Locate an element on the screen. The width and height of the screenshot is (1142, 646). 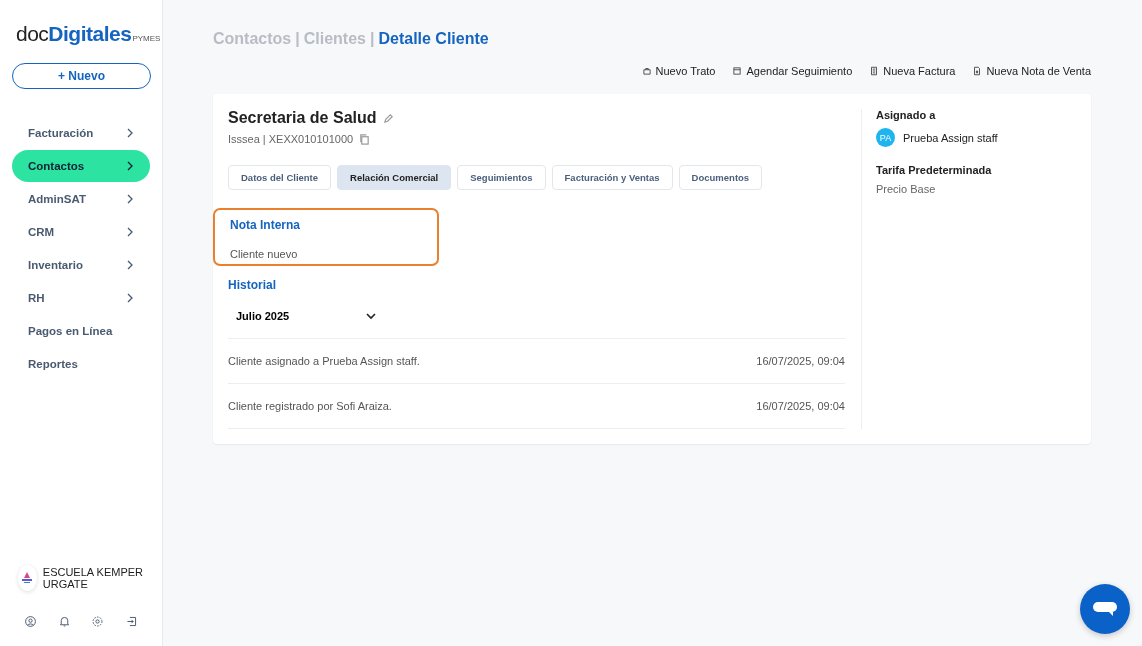
tab: Relación Comercial is located at coordinates (394, 177).